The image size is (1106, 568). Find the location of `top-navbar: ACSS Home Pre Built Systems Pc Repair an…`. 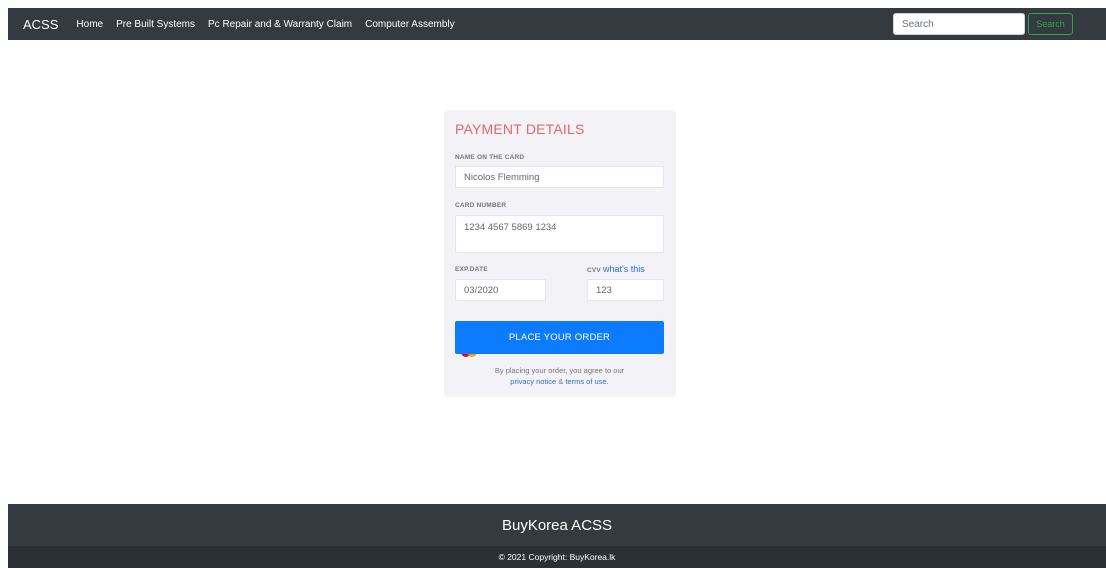

top-navbar: ACSS Home Pre Built Systems Pc Repair an… is located at coordinates (557, 24).